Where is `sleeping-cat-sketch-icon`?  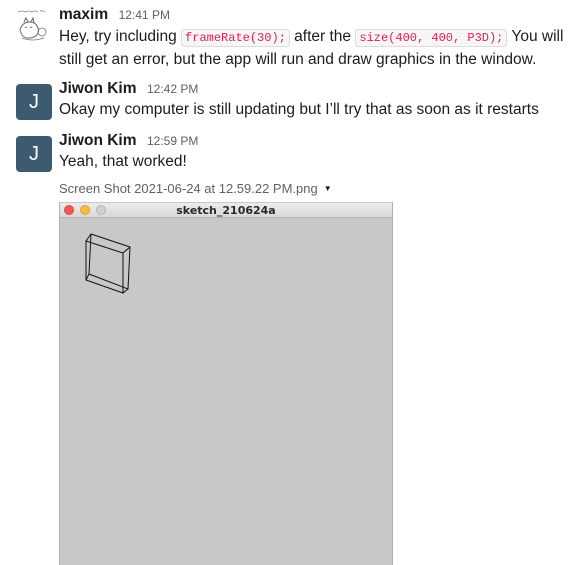
sleeping-cat-sketch-icon is located at coordinates (34, 26).